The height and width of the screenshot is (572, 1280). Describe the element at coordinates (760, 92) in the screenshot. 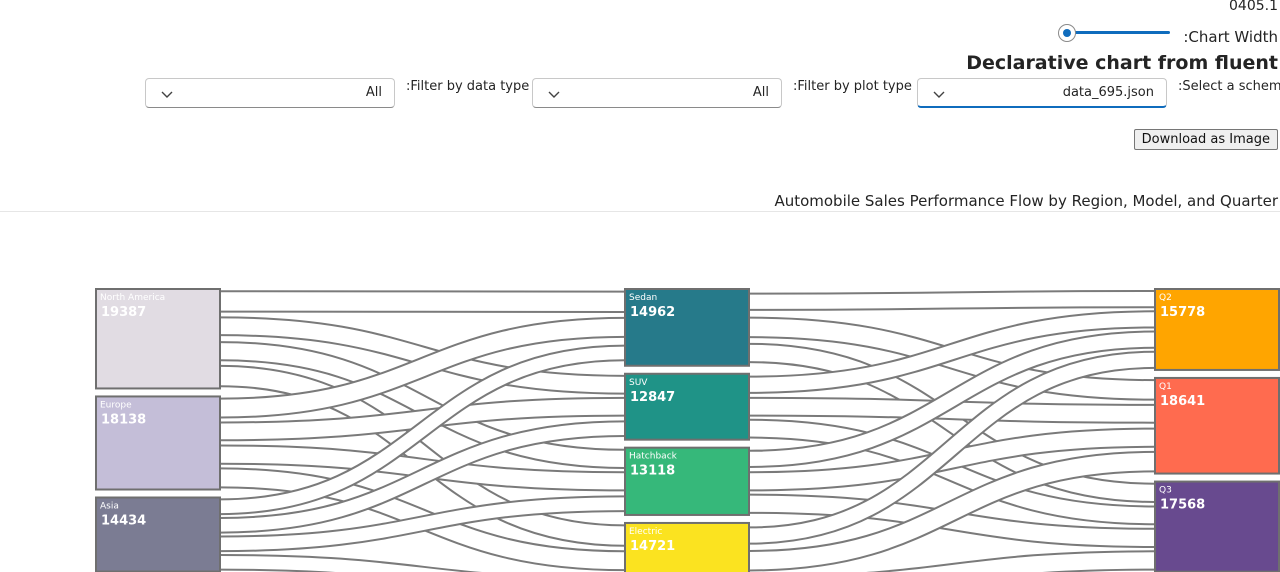

I see `plot-type-dropdown-value: All` at that location.